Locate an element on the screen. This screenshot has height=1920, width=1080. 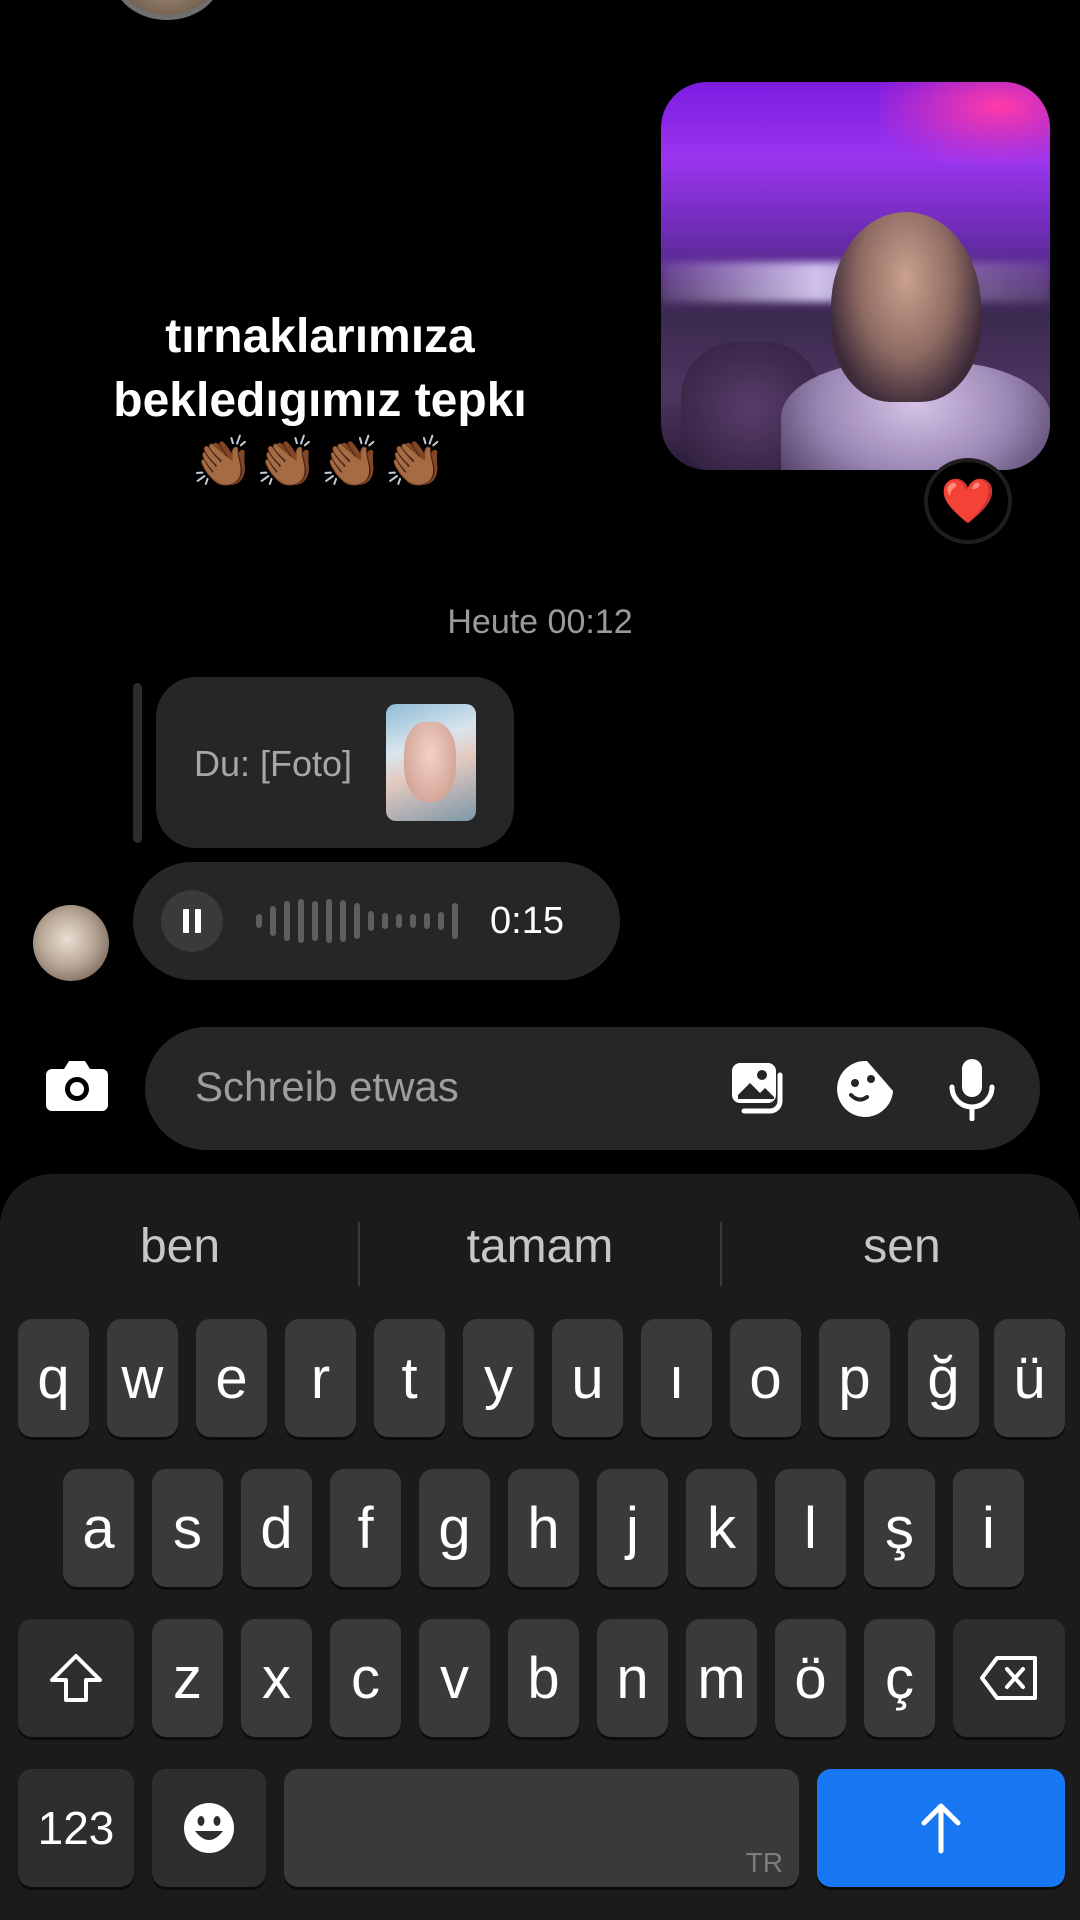
key-c-cedilla: ç is located at coordinates (899, 1678).